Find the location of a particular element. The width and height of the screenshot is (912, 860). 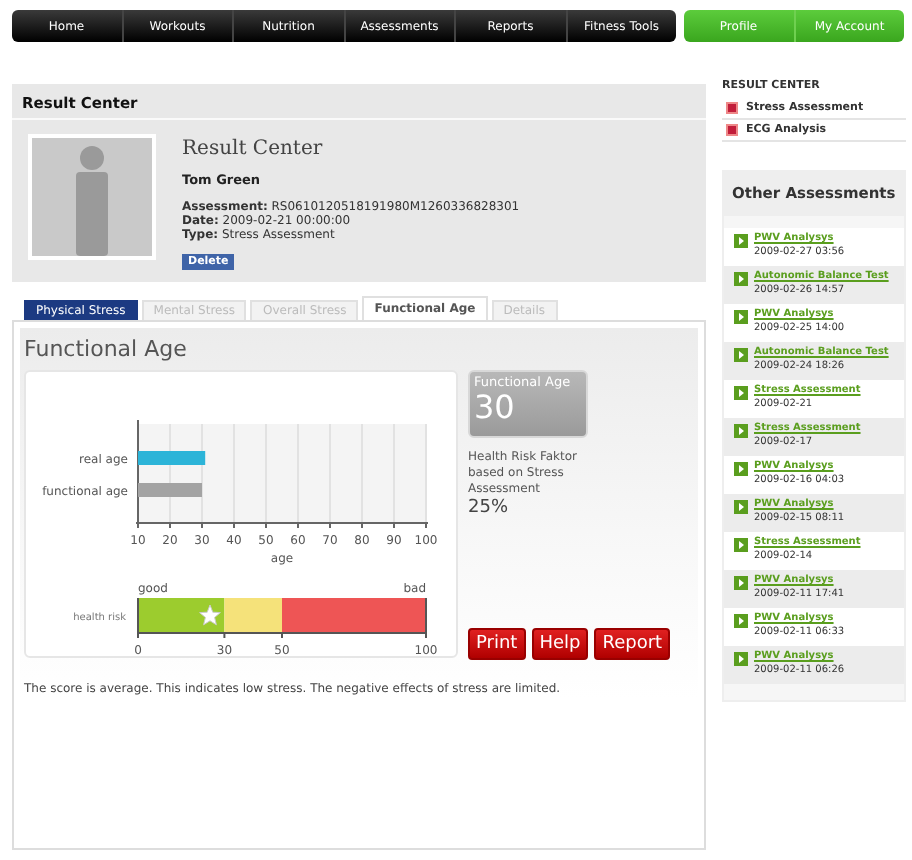

risk-value: 25% is located at coordinates (488, 508).